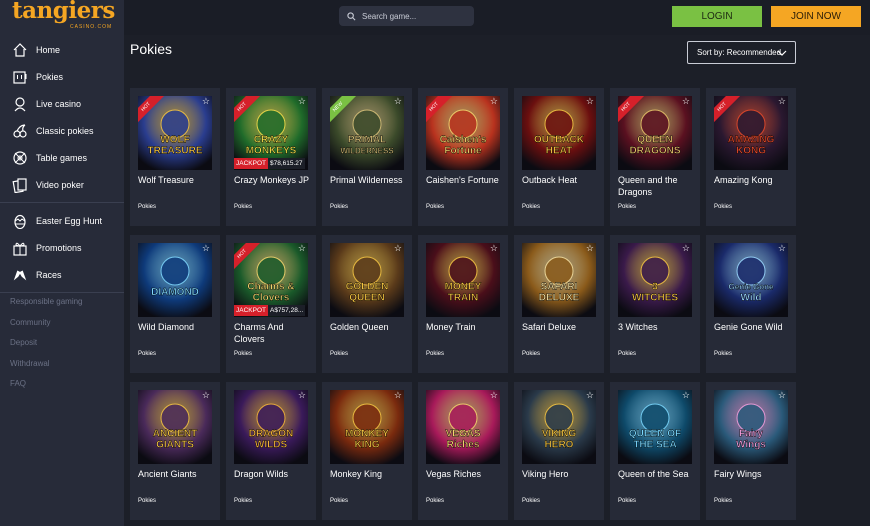  What do you see at coordinates (62, 103) in the screenshot?
I see `sidebar-item-live-casino: Live casino` at bounding box center [62, 103].